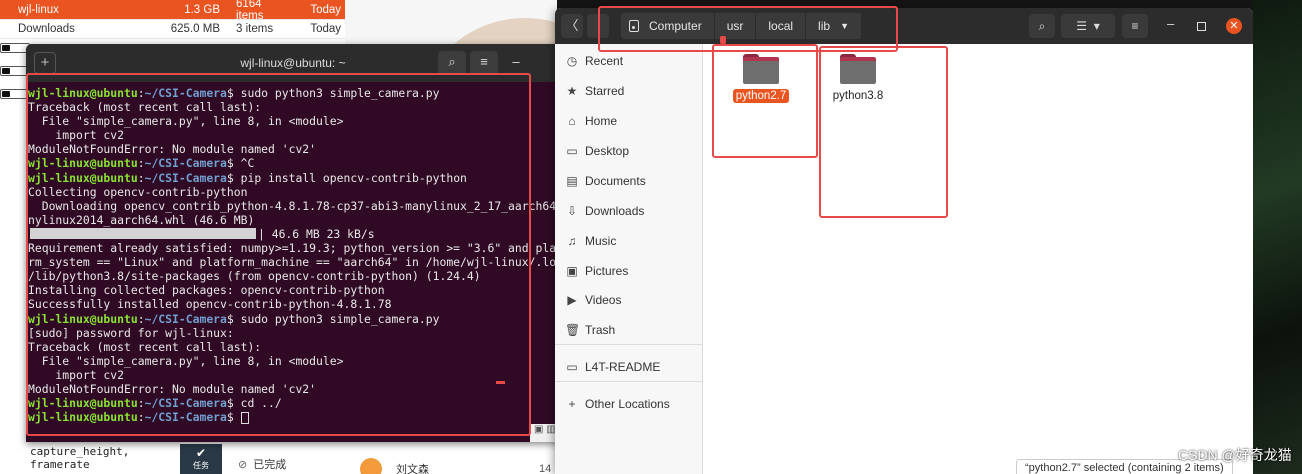 Image resolution: width=1302 pixels, height=474 pixels. Describe the element at coordinates (623, 367) in the screenshot. I see `sidebar-item-label: L4T-README` at that location.